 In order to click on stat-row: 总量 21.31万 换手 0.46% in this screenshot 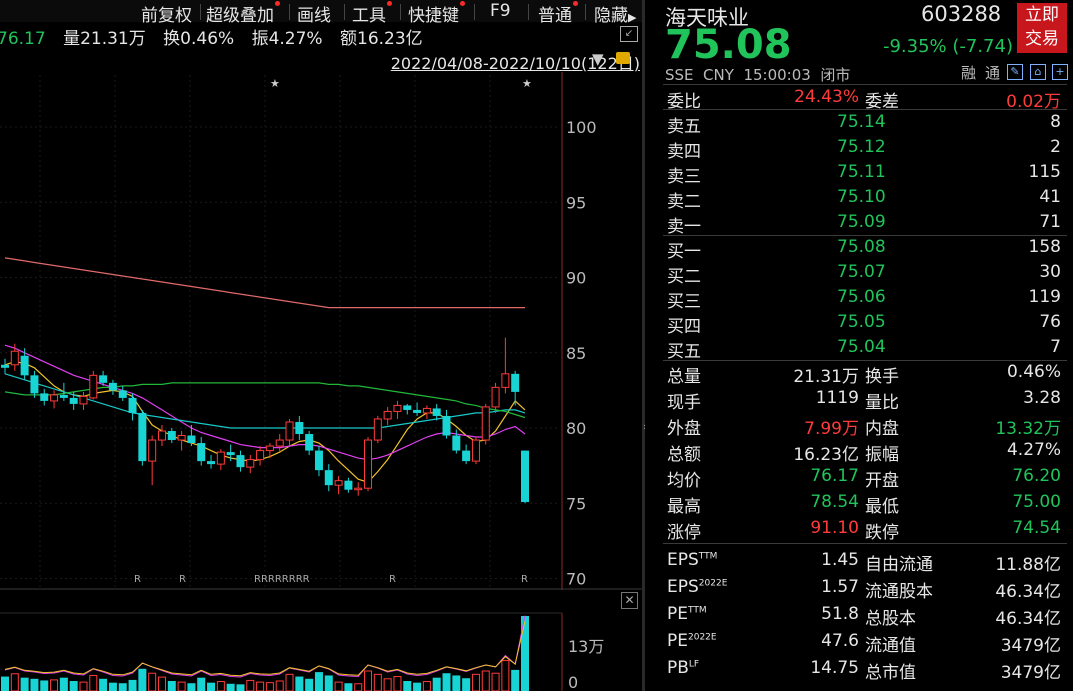, I will do `click(864, 373)`.